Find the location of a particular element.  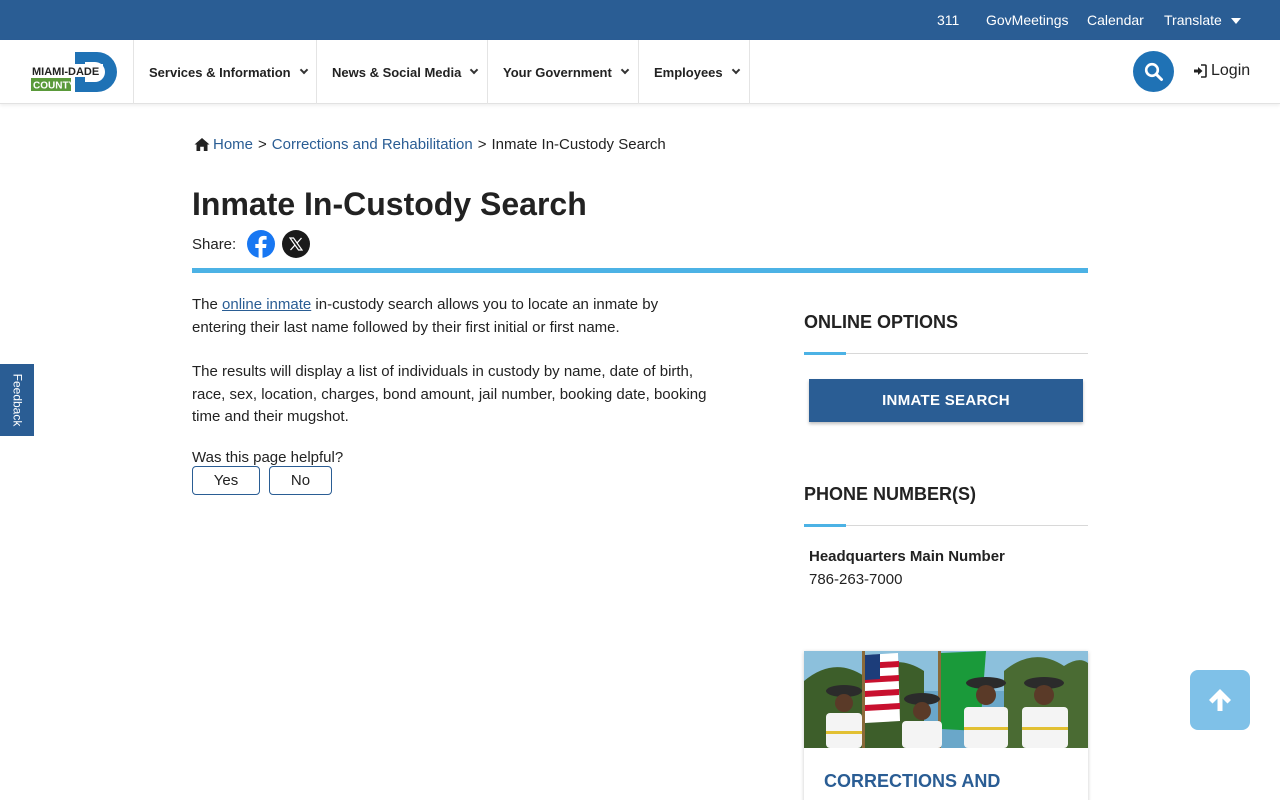

breadcrumb-current: Inmate In-Custody Search is located at coordinates (578, 144).